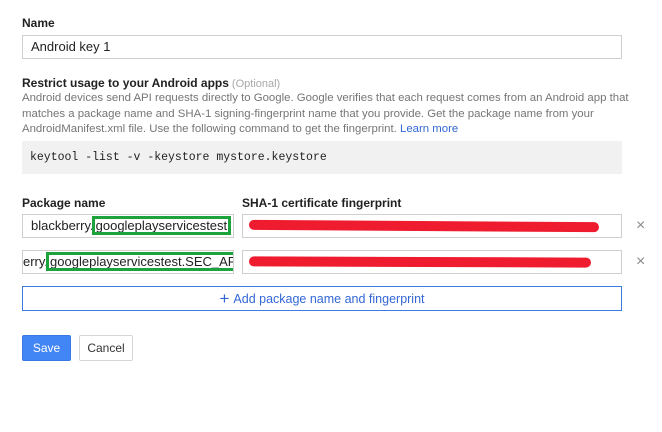 The width and height of the screenshot is (662, 432). I want to click on sha1-header: SHA-1 certificate fingerprint, so click(322, 203).